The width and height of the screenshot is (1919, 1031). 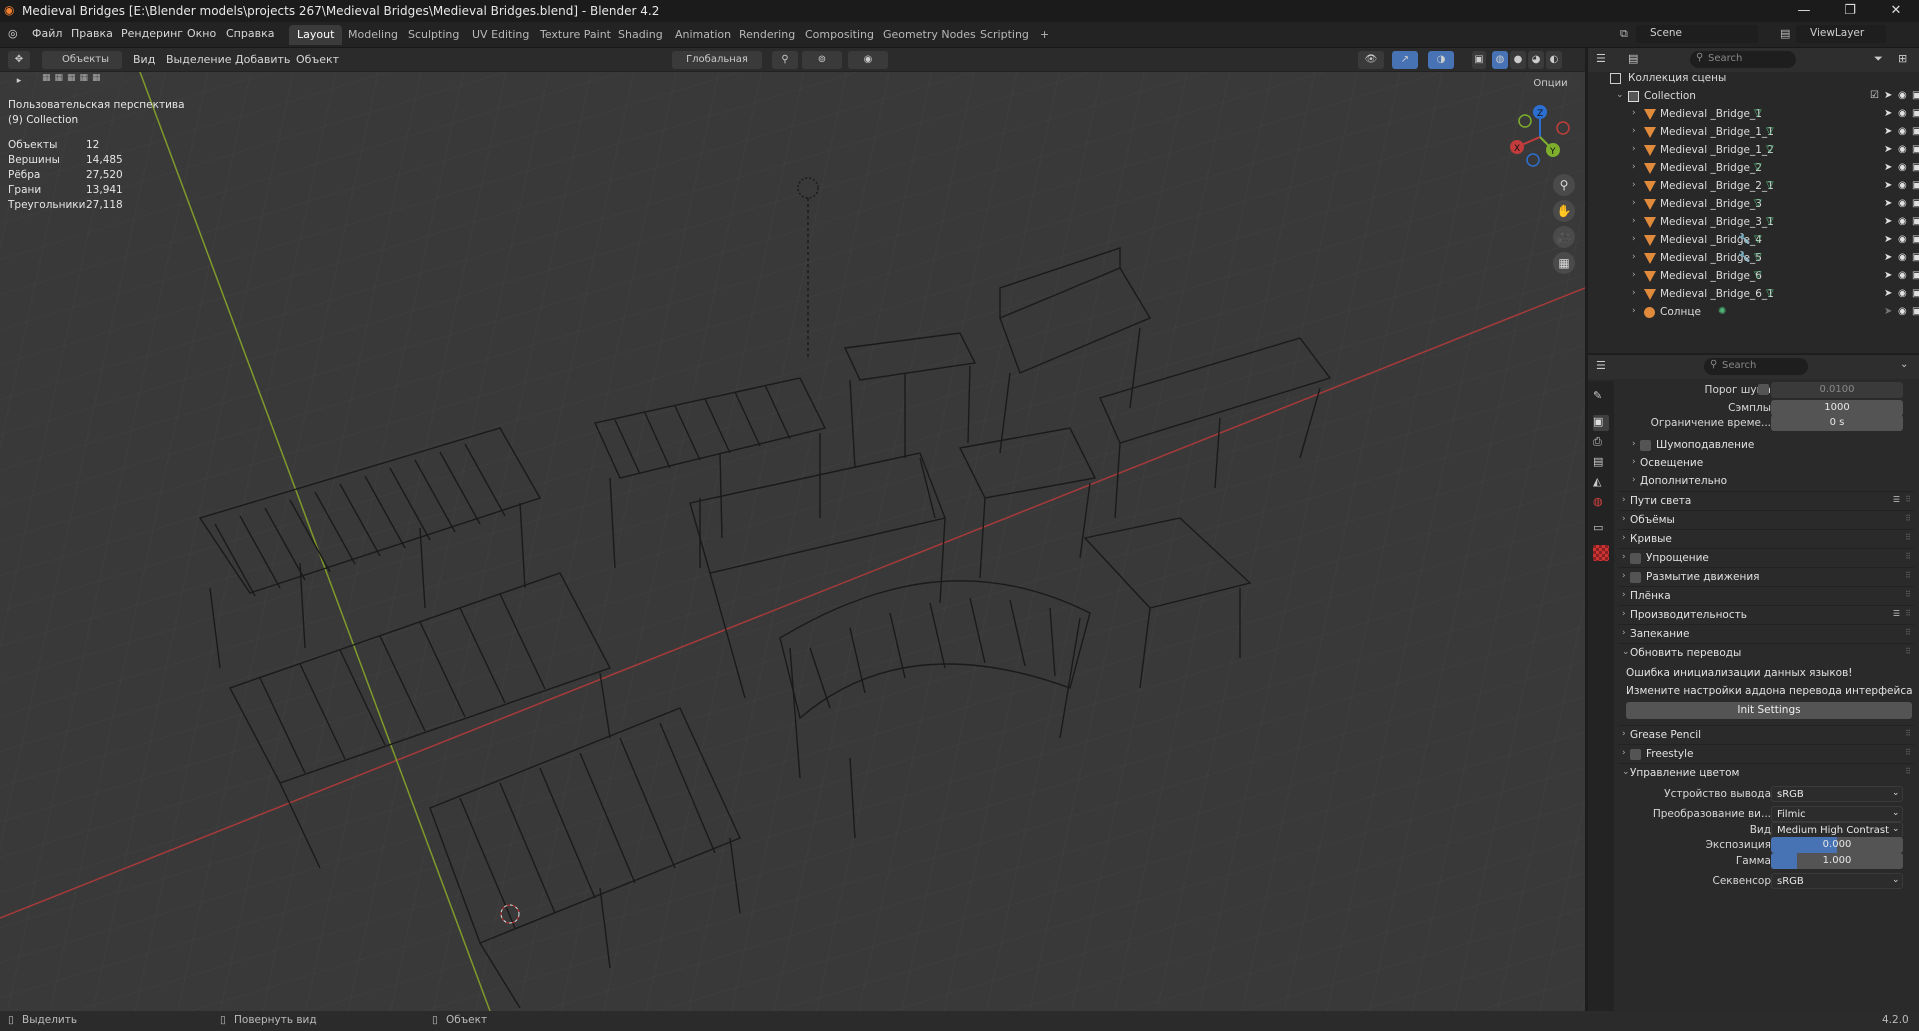 What do you see at coordinates (47, 33) in the screenshot?
I see `menu-file: Файл` at bounding box center [47, 33].